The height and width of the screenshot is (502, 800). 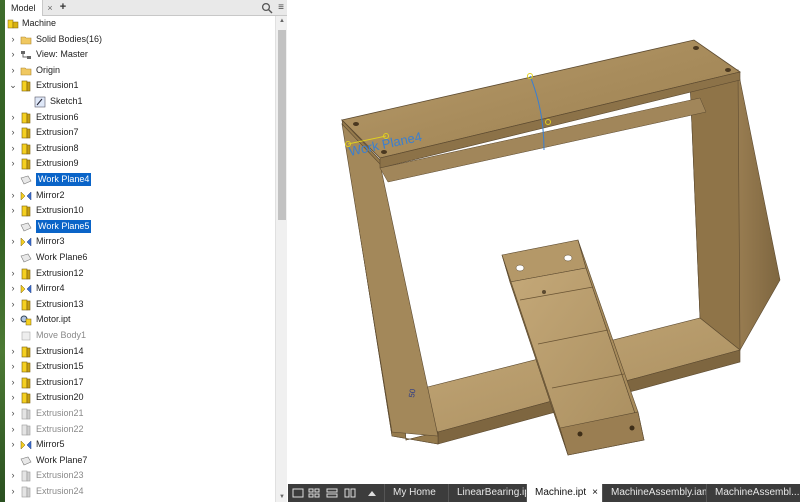 I want to click on tree-item: › Extrusion12, so click(x=140, y=274).